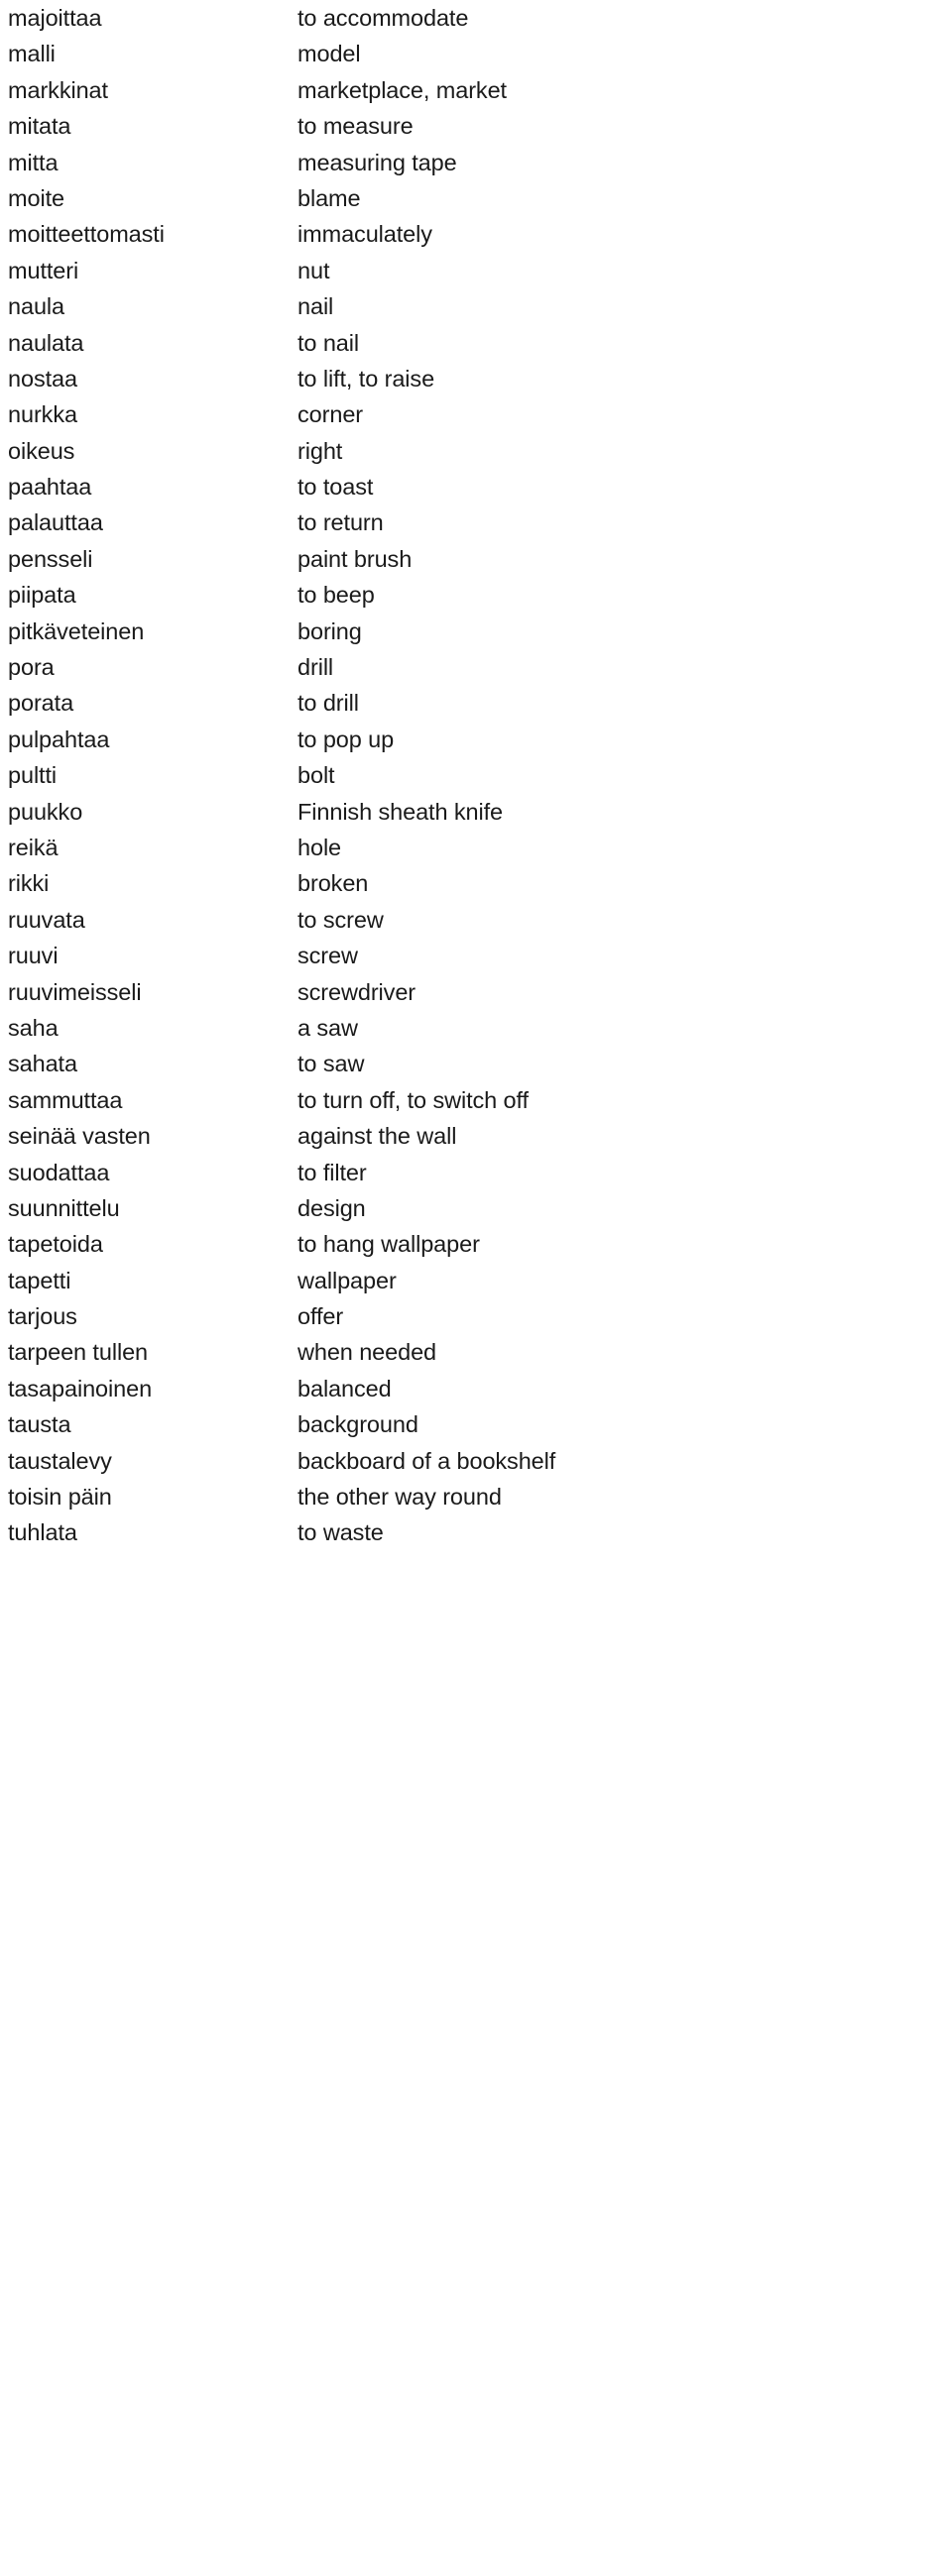 Image resolution: width=952 pixels, height=2576 pixels. What do you see at coordinates (45, 811) in the screenshot?
I see `glossary-term: puukko` at bounding box center [45, 811].